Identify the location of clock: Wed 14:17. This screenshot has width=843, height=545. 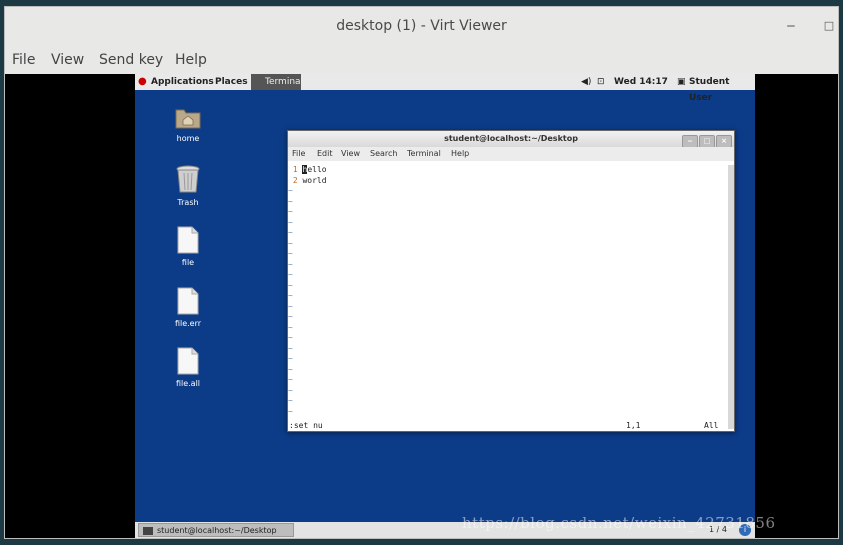
(641, 82).